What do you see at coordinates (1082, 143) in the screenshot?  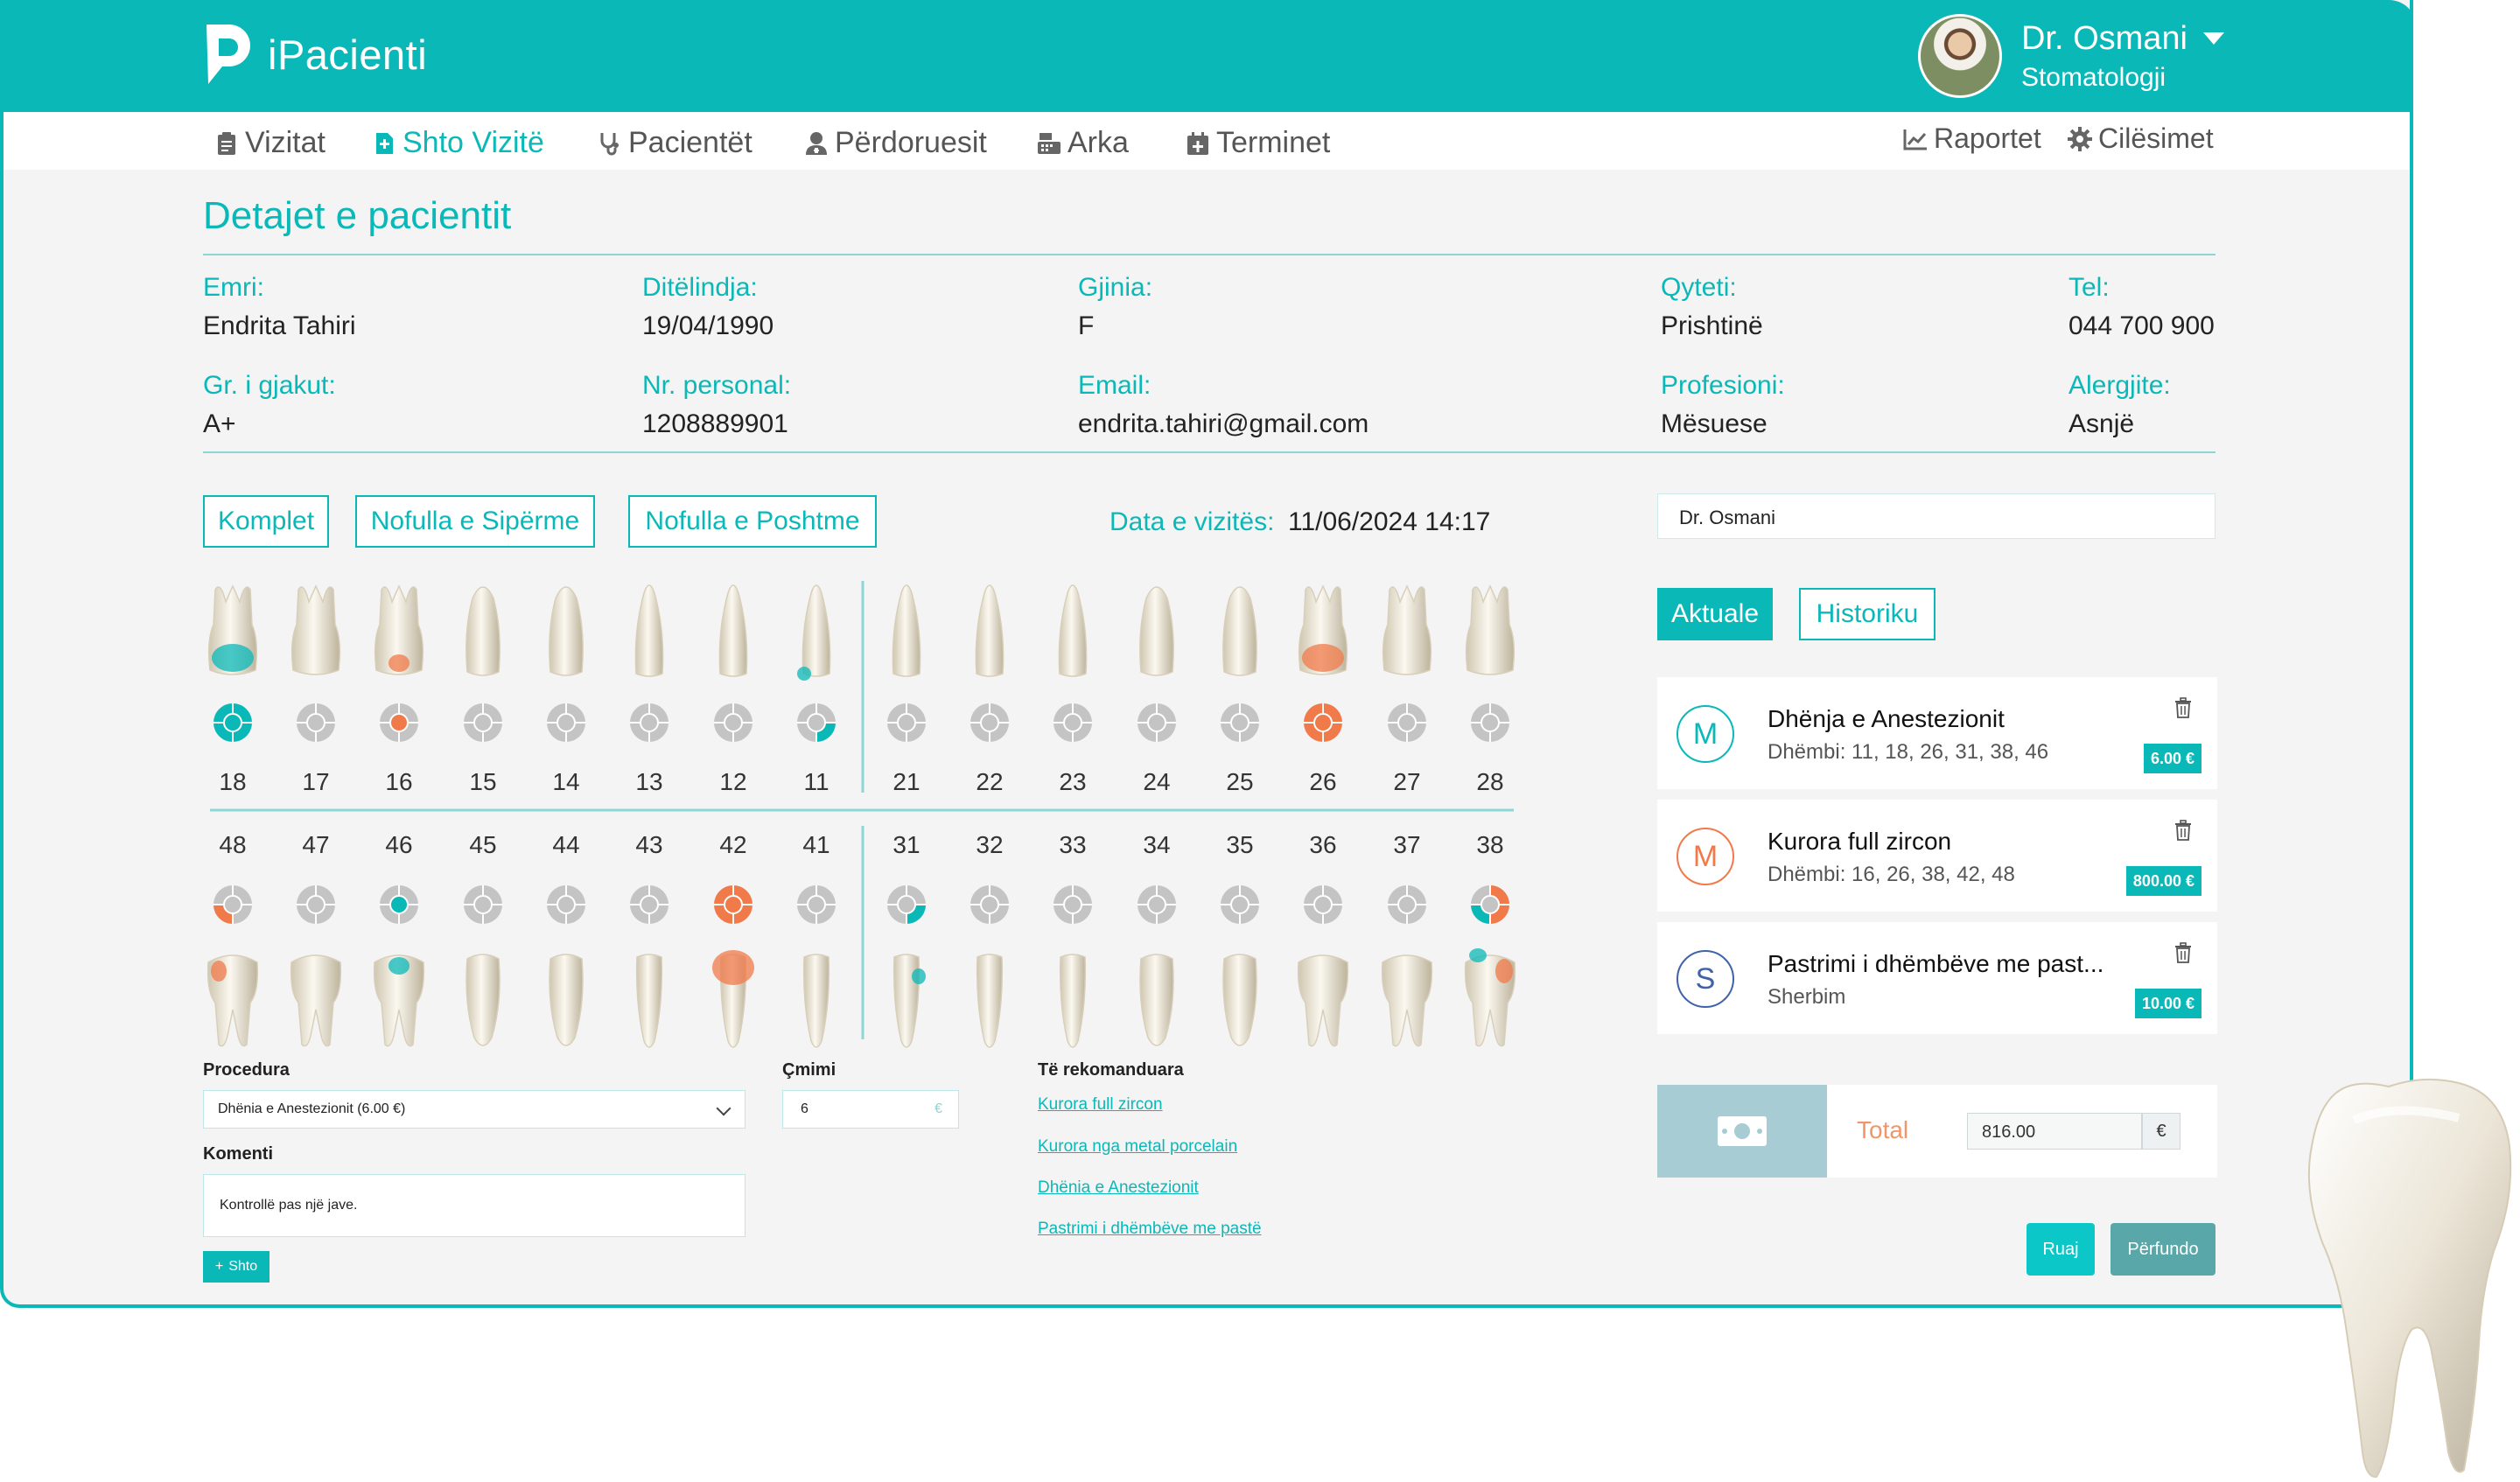 I see `nav-arka: Arka` at bounding box center [1082, 143].